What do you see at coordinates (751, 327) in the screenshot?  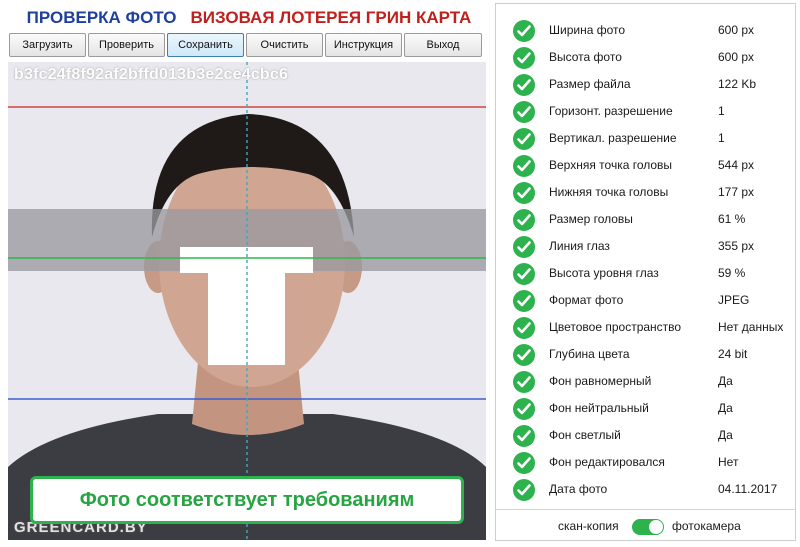 I see `param-value: Нет данных` at bounding box center [751, 327].